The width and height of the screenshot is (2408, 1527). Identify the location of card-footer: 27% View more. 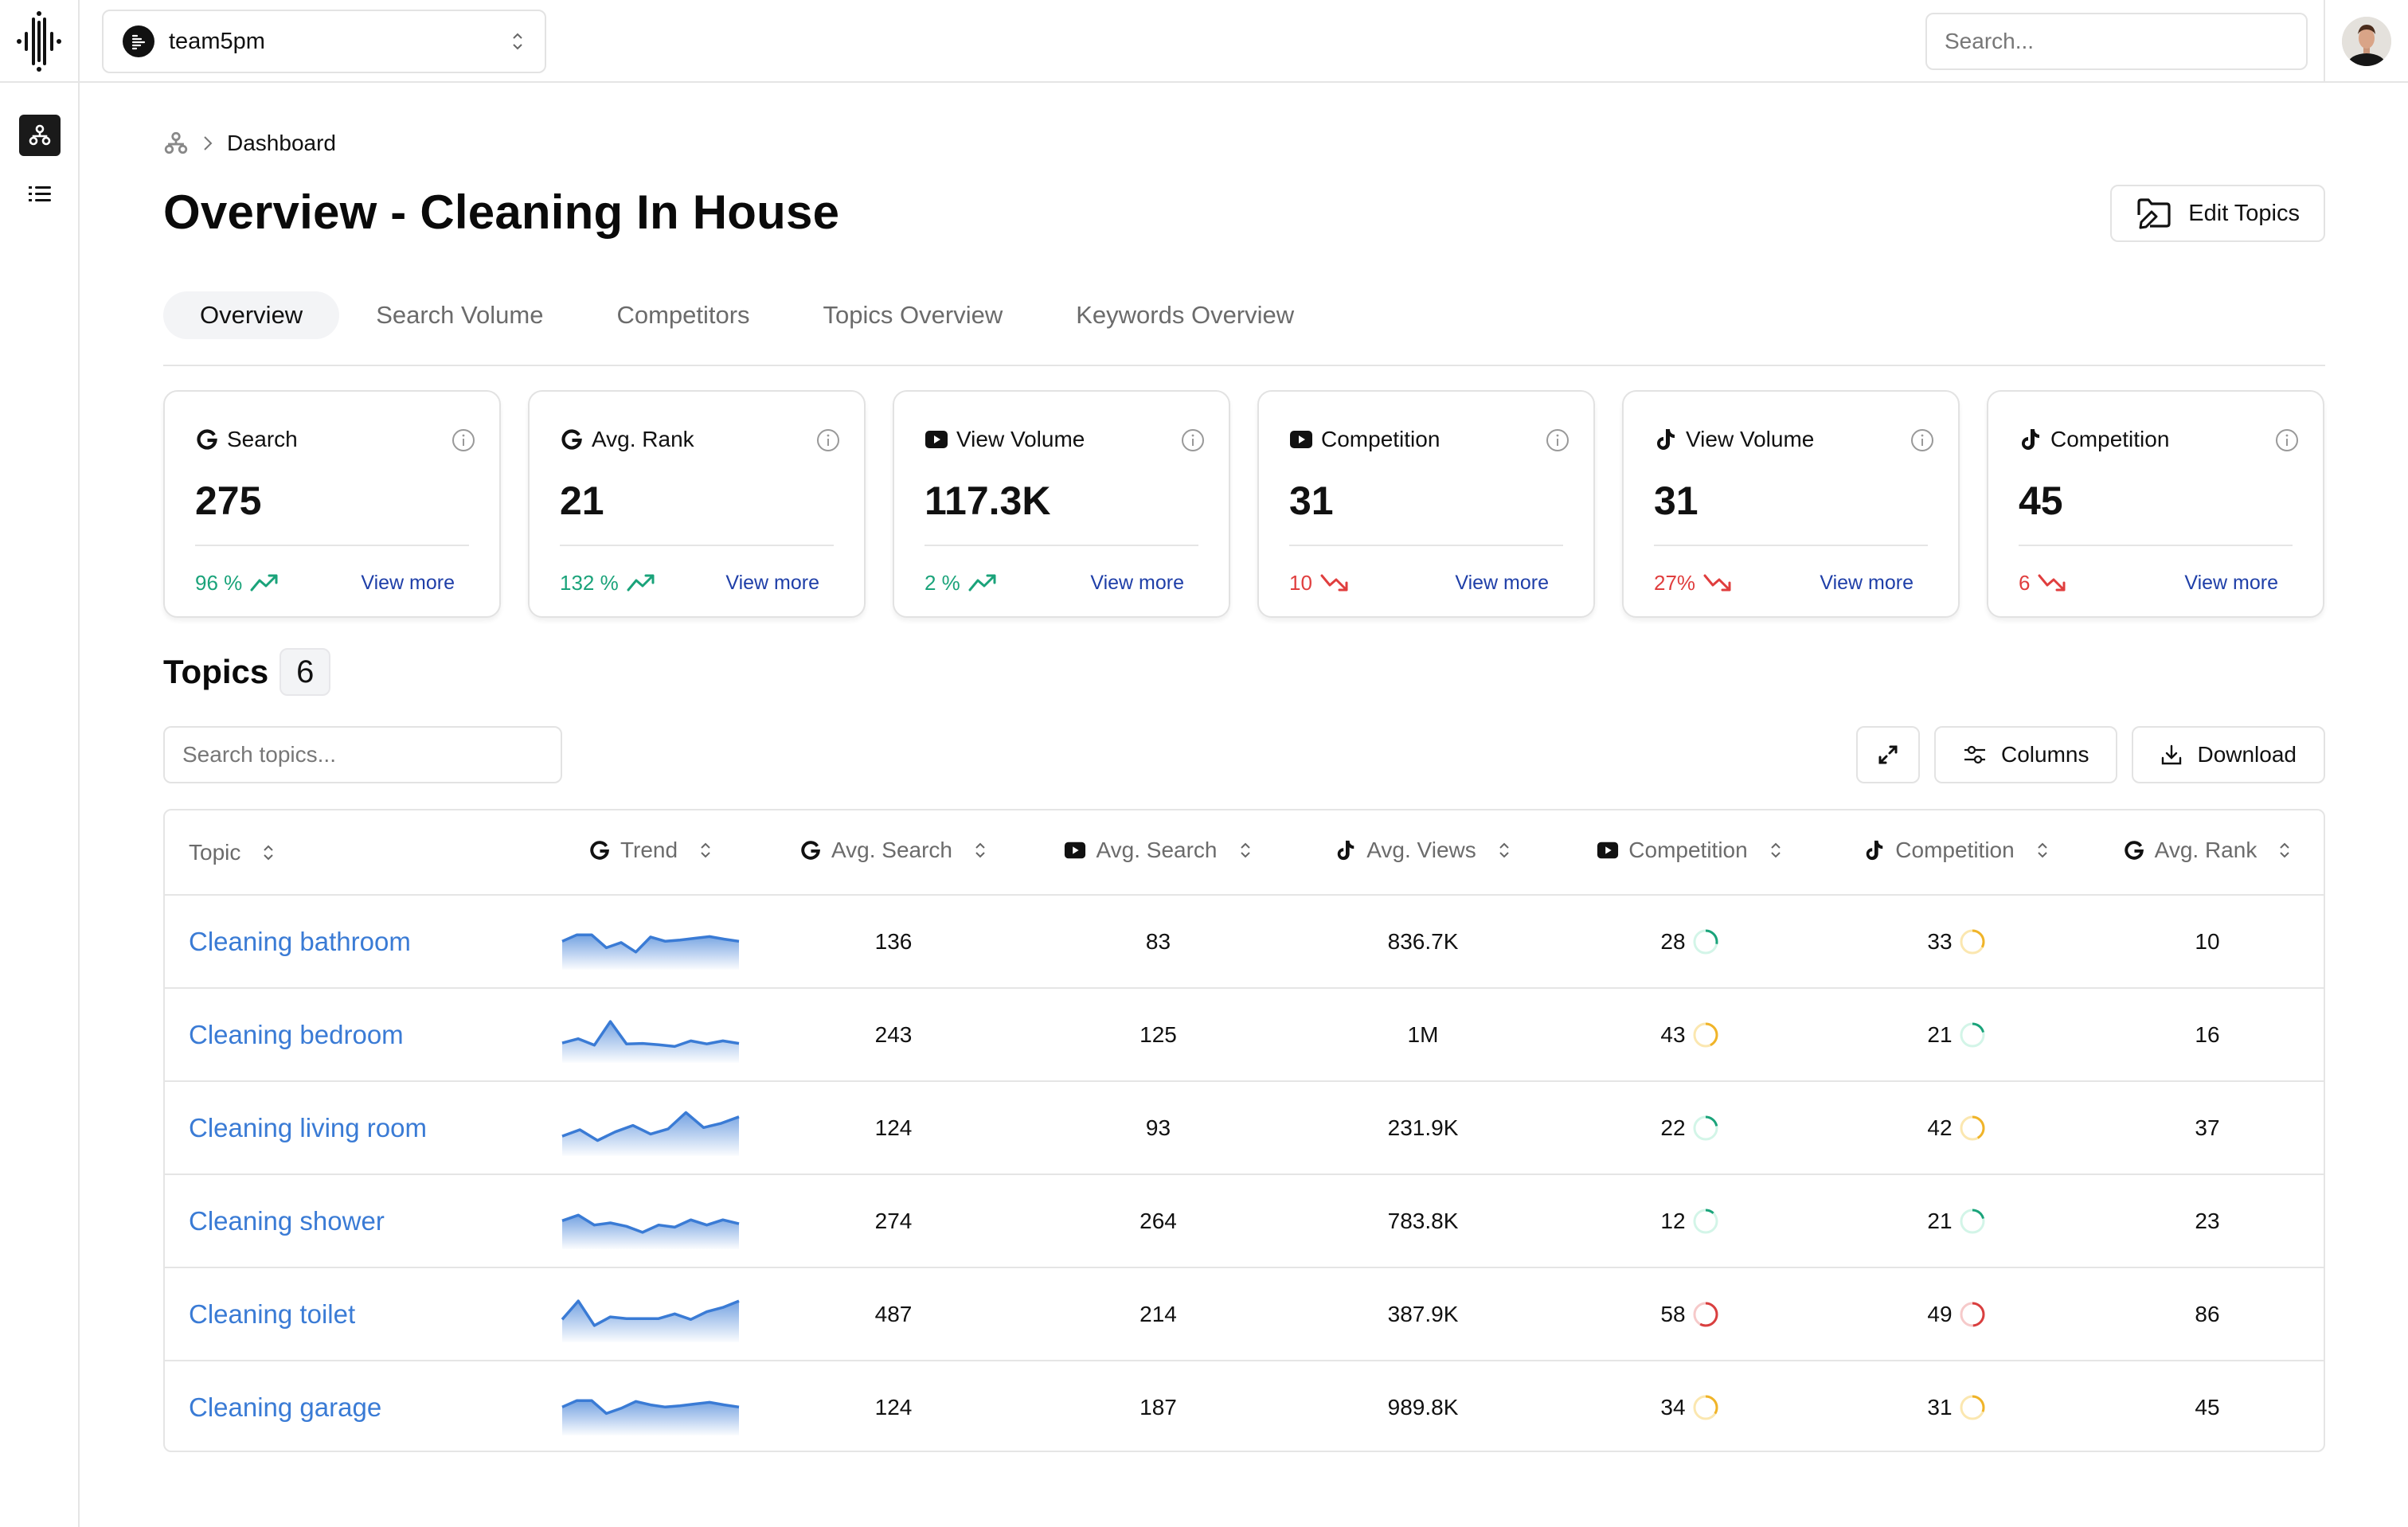
(1791, 582).